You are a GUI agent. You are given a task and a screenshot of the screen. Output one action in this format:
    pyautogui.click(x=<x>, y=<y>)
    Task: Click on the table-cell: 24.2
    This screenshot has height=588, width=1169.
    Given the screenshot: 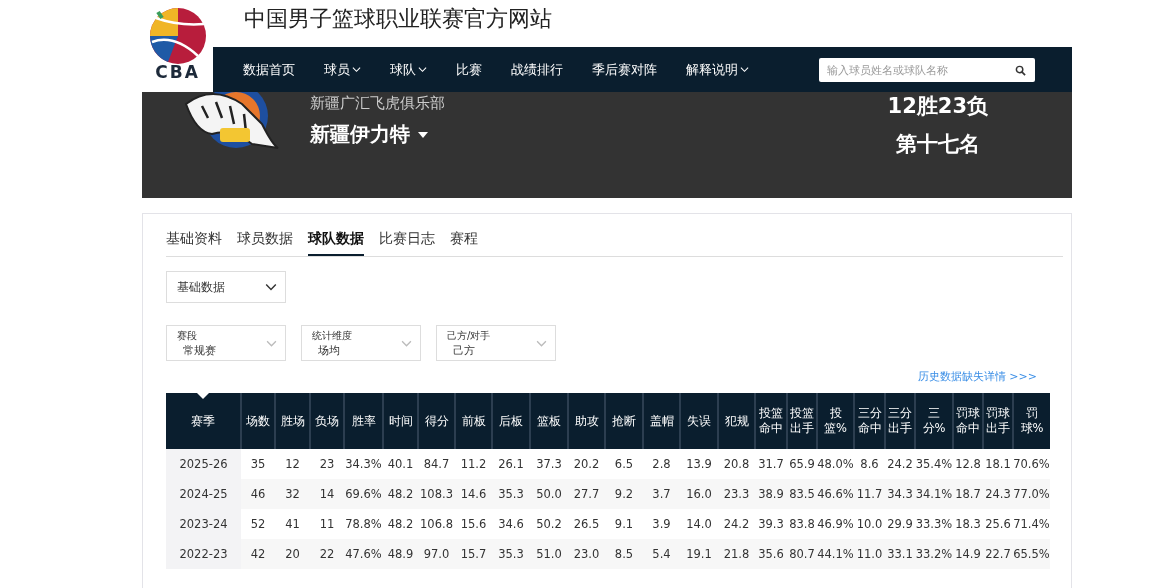 What is the action you would take?
    pyautogui.click(x=736, y=524)
    